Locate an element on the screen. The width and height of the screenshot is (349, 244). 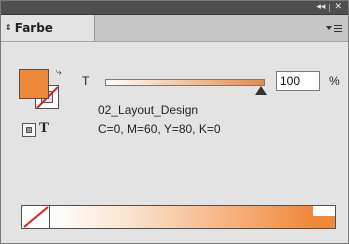
tab-farbe: ⇕ Farbe is located at coordinates (48, 28).